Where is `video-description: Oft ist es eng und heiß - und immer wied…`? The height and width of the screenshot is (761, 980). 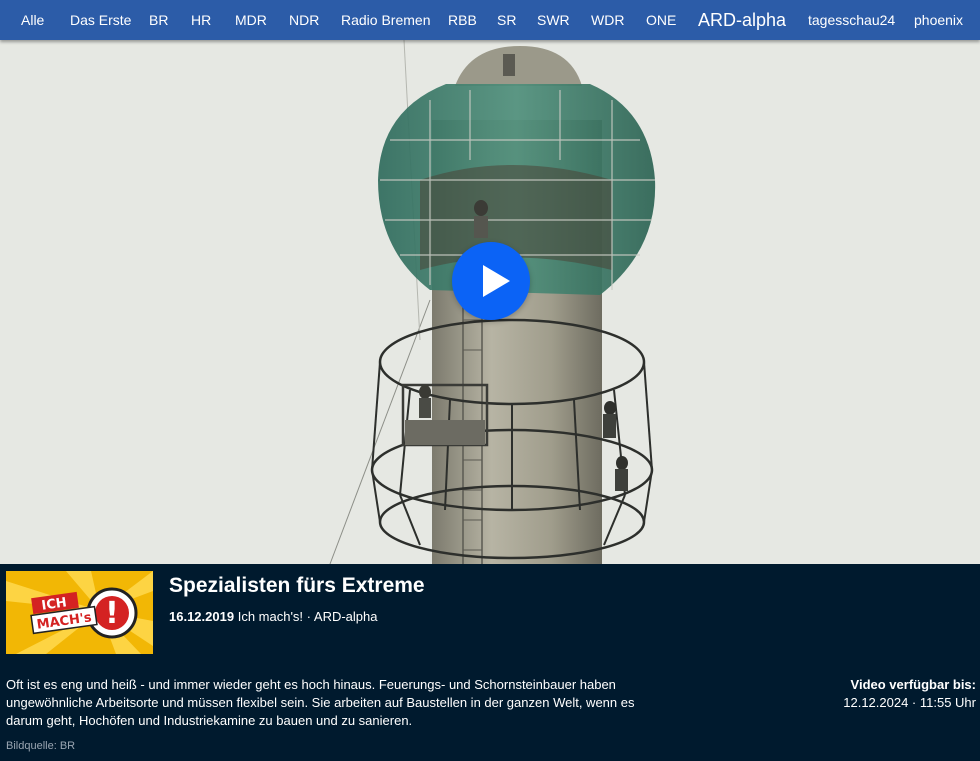
video-description: Oft ist es eng und heiß - und immer wied… is located at coordinates (320, 702).